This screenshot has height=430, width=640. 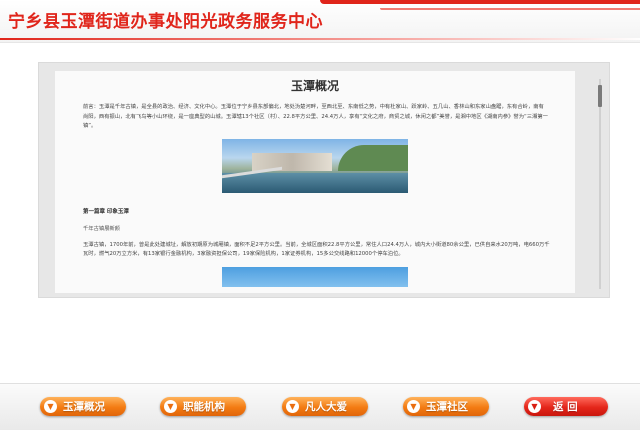 What do you see at coordinates (314, 86) in the screenshot?
I see `article-title: 玉潭概况` at bounding box center [314, 86].